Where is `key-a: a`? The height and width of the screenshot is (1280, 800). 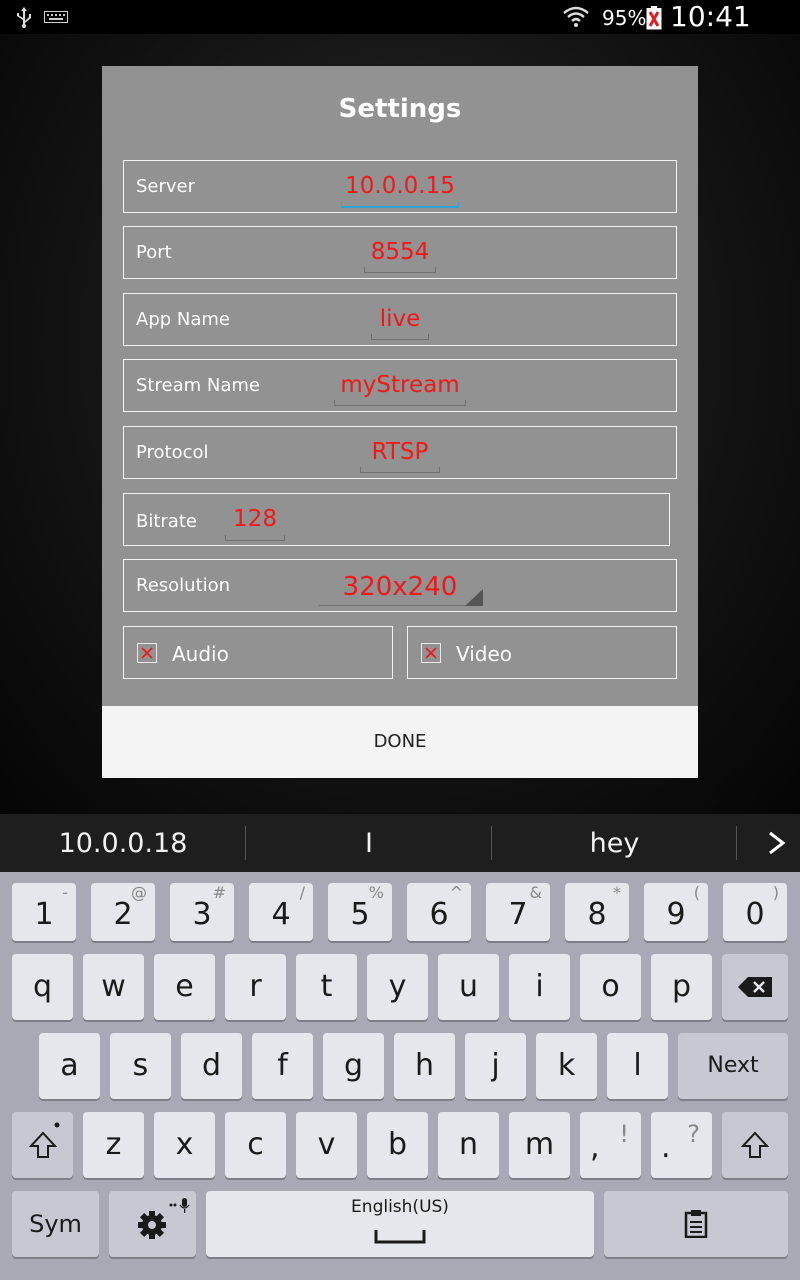
key-a: a is located at coordinates (69, 1066).